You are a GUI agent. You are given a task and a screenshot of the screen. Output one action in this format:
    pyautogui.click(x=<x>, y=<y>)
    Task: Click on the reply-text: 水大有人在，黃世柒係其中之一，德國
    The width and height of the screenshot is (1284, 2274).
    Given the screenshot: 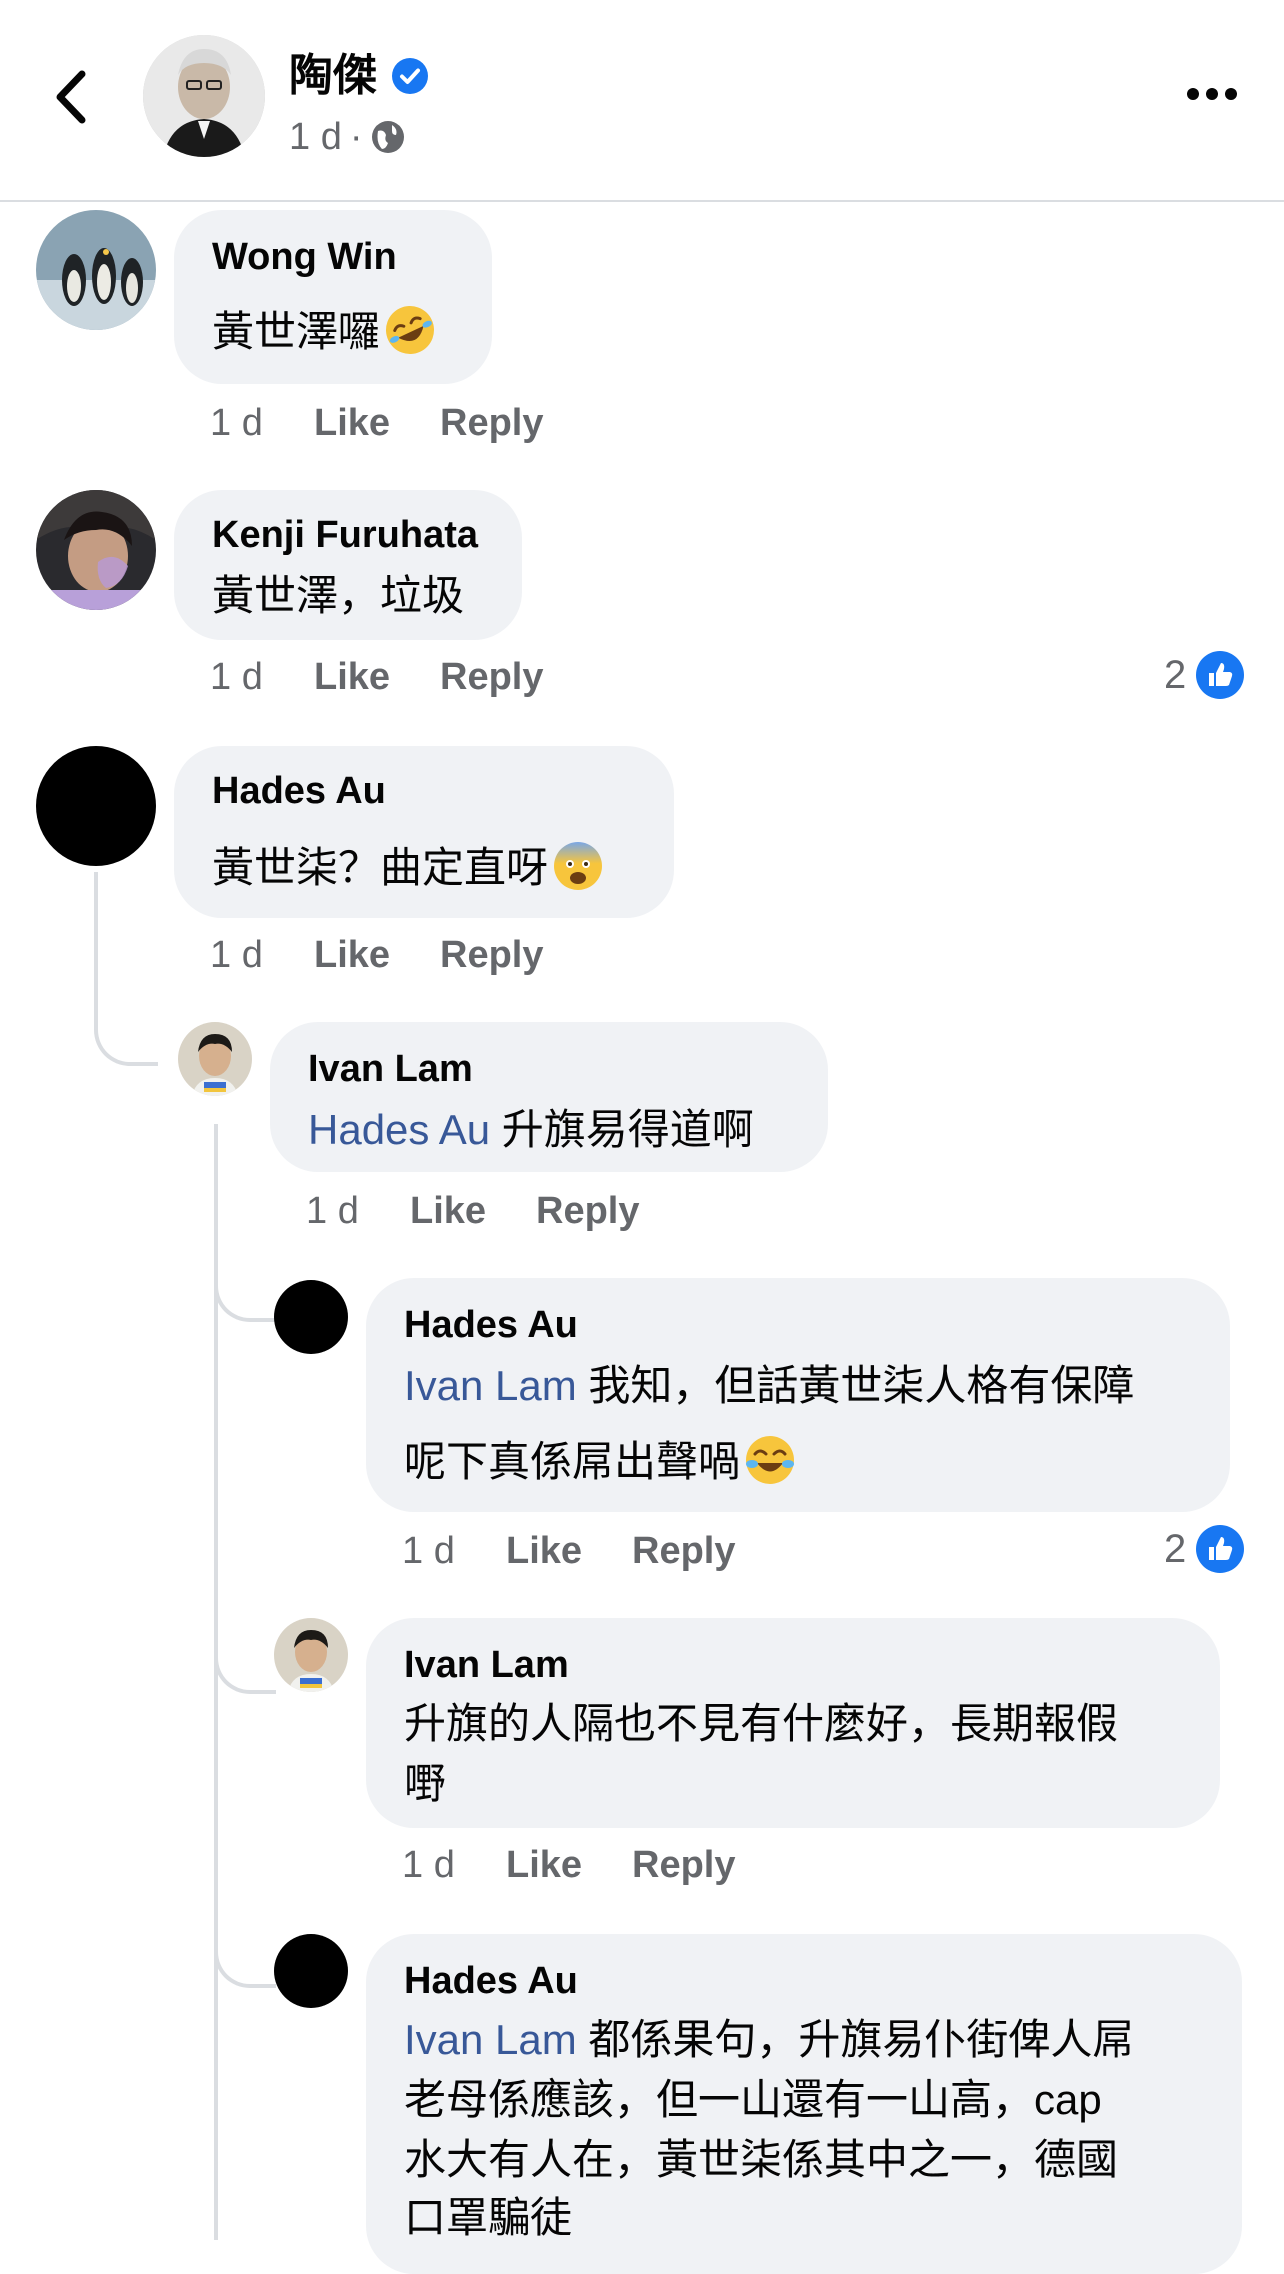 What is the action you would take?
    pyautogui.click(x=761, y=2159)
    